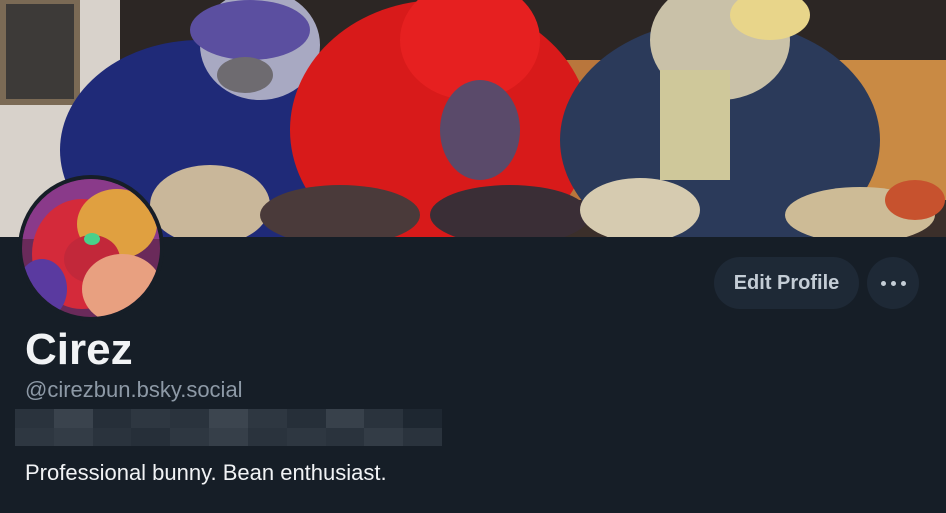 The width and height of the screenshot is (946, 513). What do you see at coordinates (79, 349) in the screenshot?
I see `display-name: Cirez` at bounding box center [79, 349].